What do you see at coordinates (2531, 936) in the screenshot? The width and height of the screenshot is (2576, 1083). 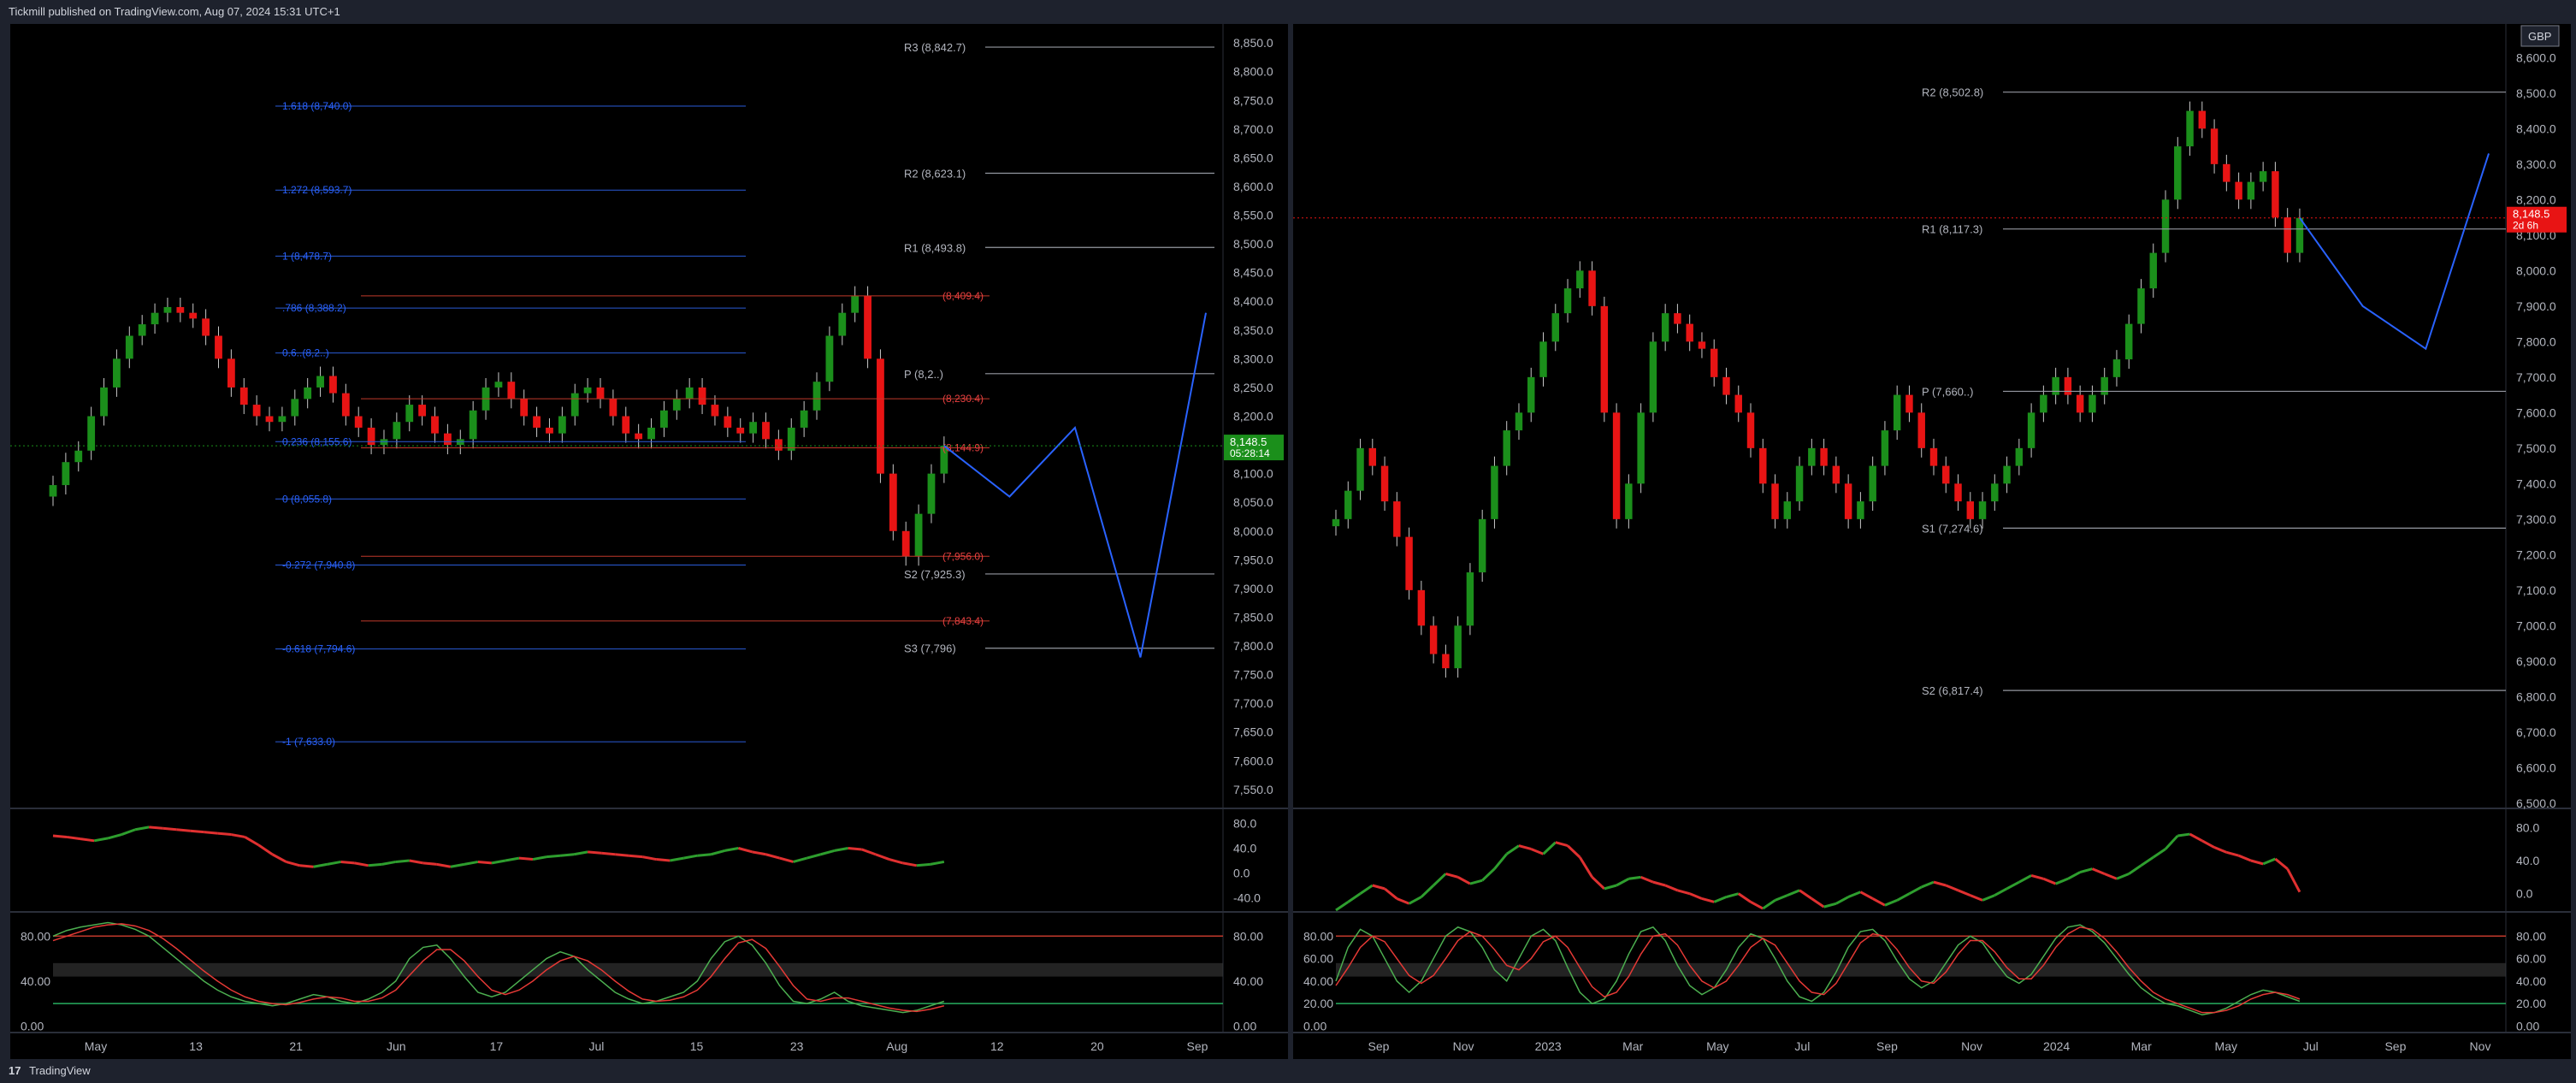 I see `stoch-tick-label: 80.00` at bounding box center [2531, 936].